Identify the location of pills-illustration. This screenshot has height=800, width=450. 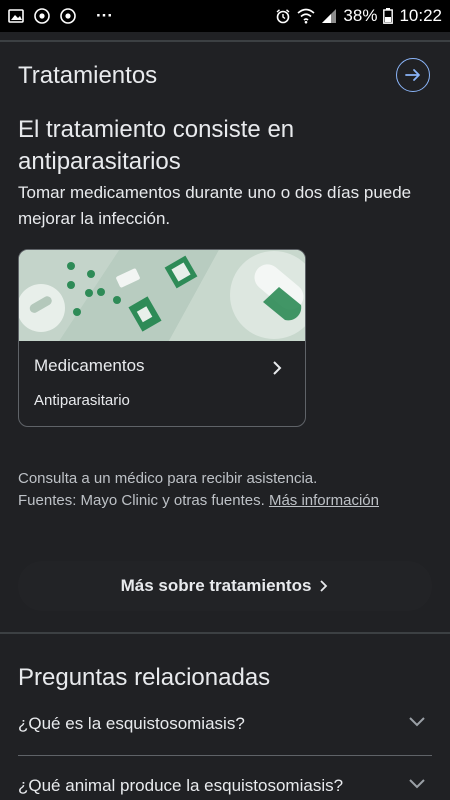
(162, 295).